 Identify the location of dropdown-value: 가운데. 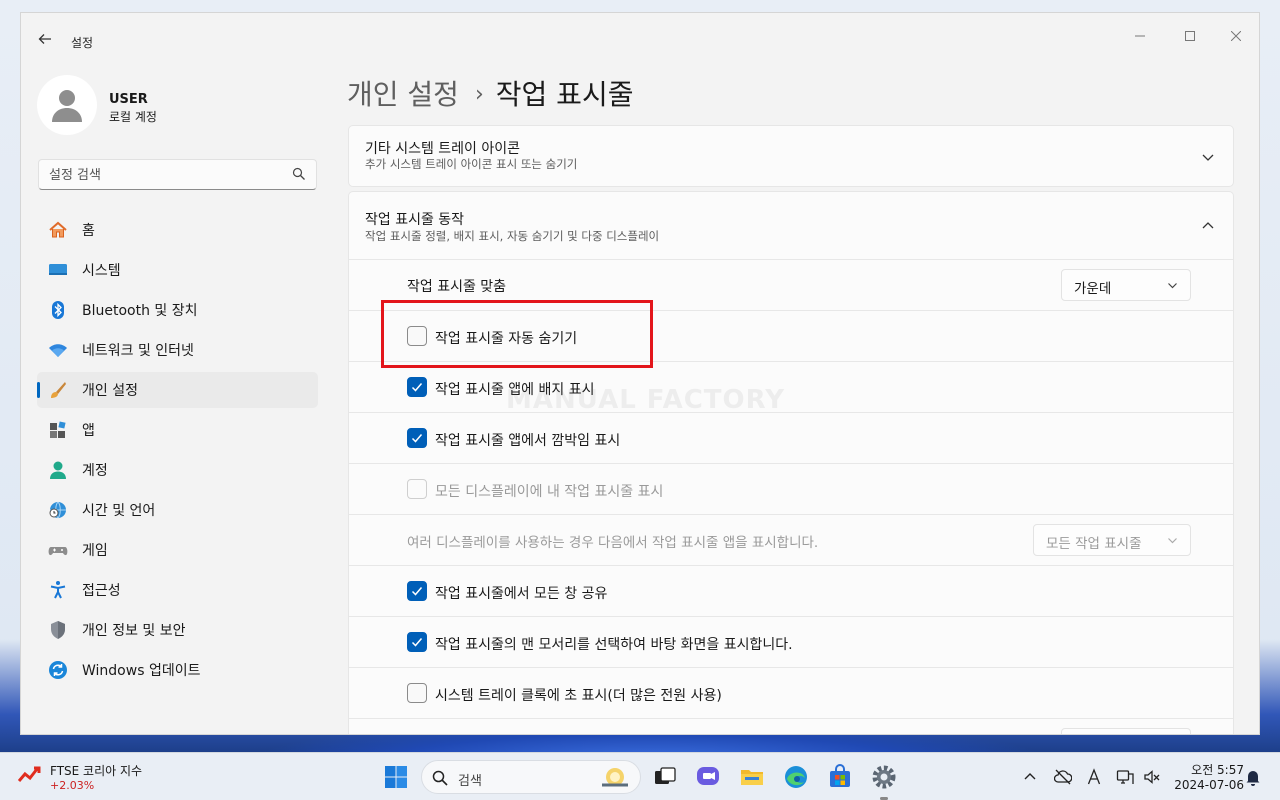
(1093, 289).